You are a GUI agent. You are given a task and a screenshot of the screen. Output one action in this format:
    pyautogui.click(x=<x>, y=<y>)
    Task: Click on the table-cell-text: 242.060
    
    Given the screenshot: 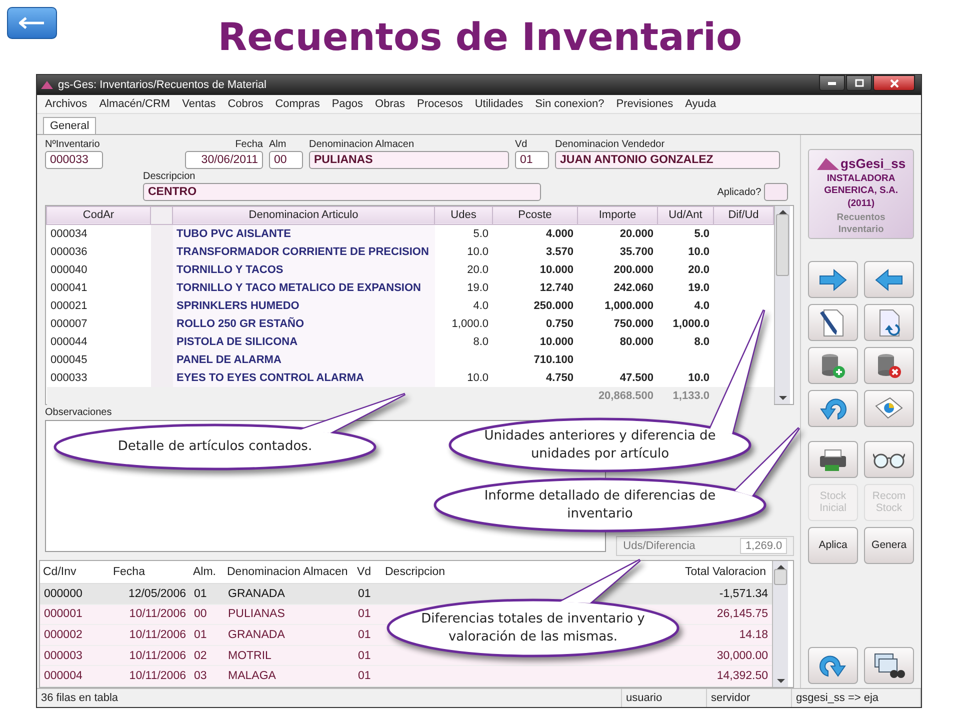 What is the action you would take?
    pyautogui.click(x=633, y=288)
    